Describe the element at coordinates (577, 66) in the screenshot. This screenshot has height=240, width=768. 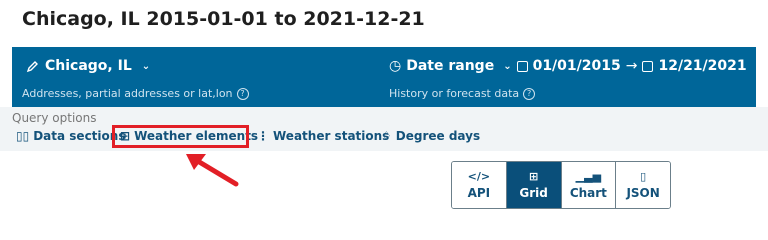
I see `start-date: 01/01/2015` at that location.